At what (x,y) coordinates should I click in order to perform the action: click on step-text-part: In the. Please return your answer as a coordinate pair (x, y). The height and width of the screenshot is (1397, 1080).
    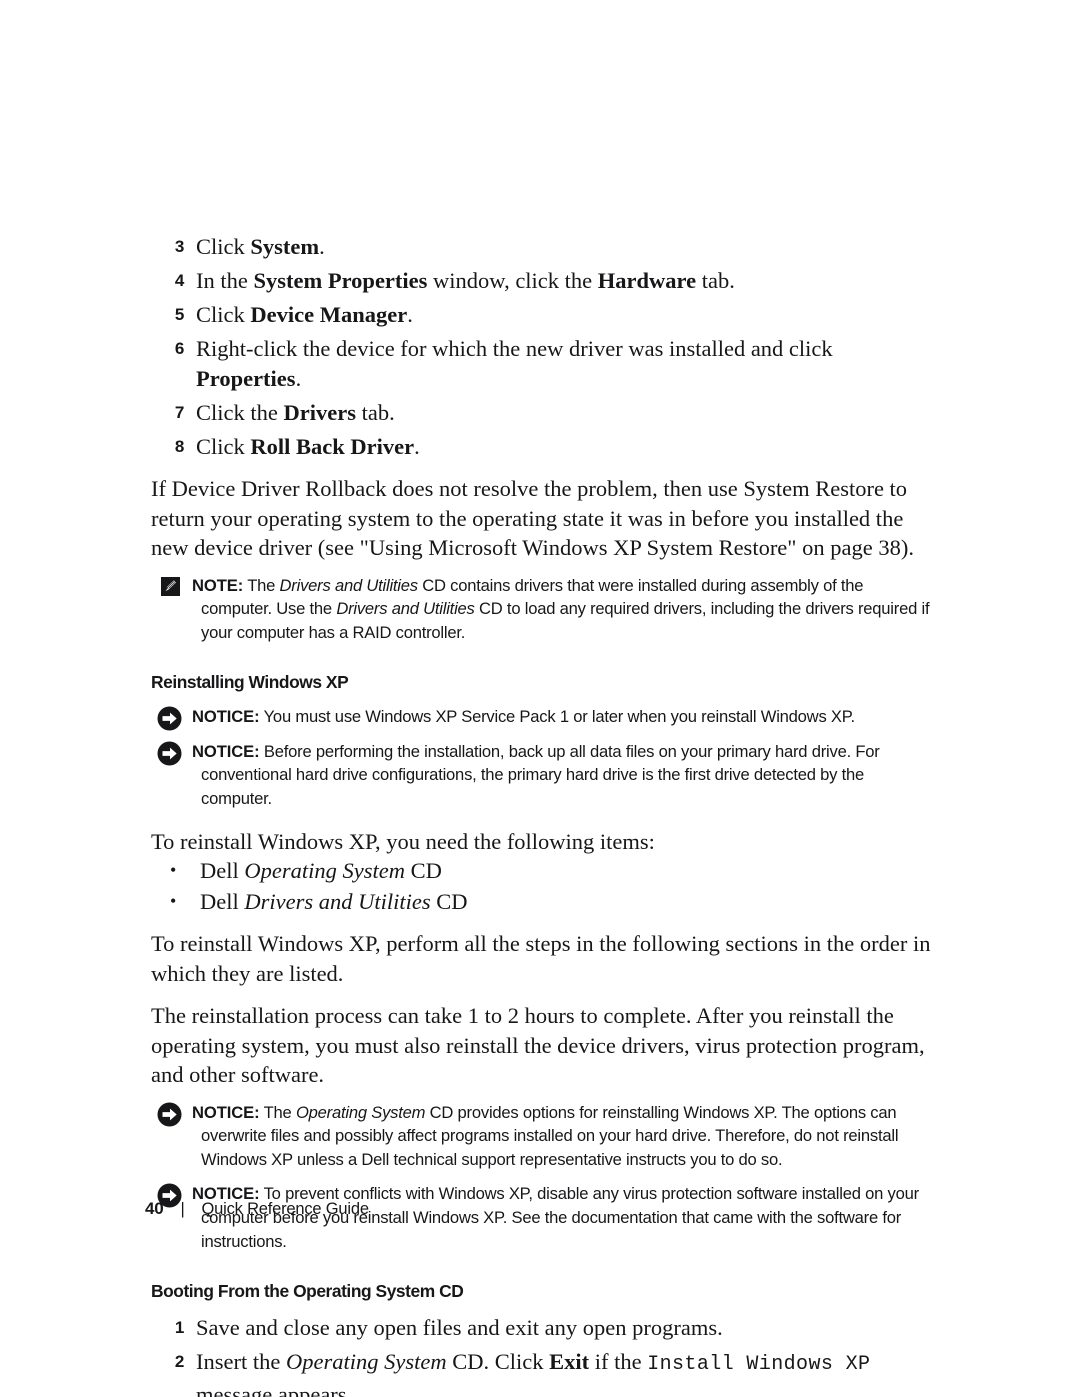
    Looking at the image, I should click on (225, 280).